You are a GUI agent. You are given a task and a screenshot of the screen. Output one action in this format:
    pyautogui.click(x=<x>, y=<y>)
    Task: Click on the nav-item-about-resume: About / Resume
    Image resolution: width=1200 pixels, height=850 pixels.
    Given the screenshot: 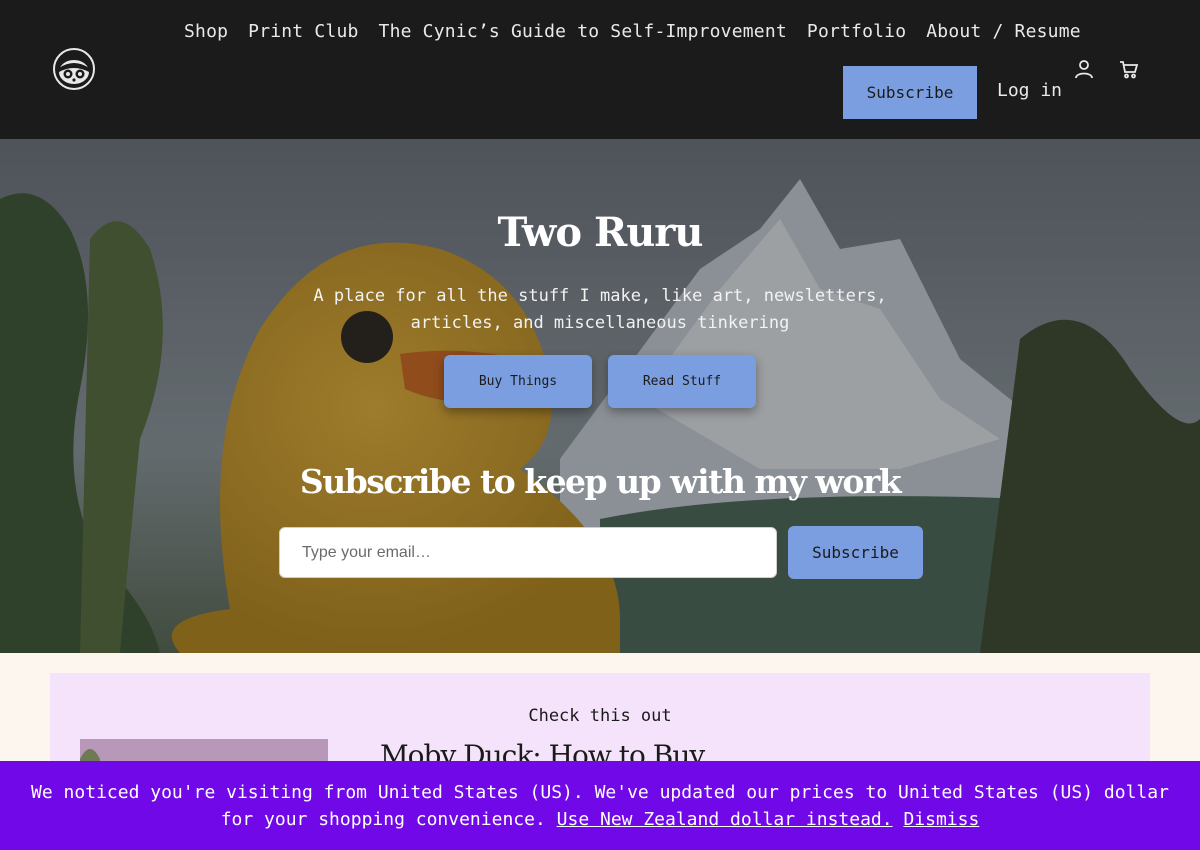 What is the action you would take?
    pyautogui.click(x=1003, y=31)
    